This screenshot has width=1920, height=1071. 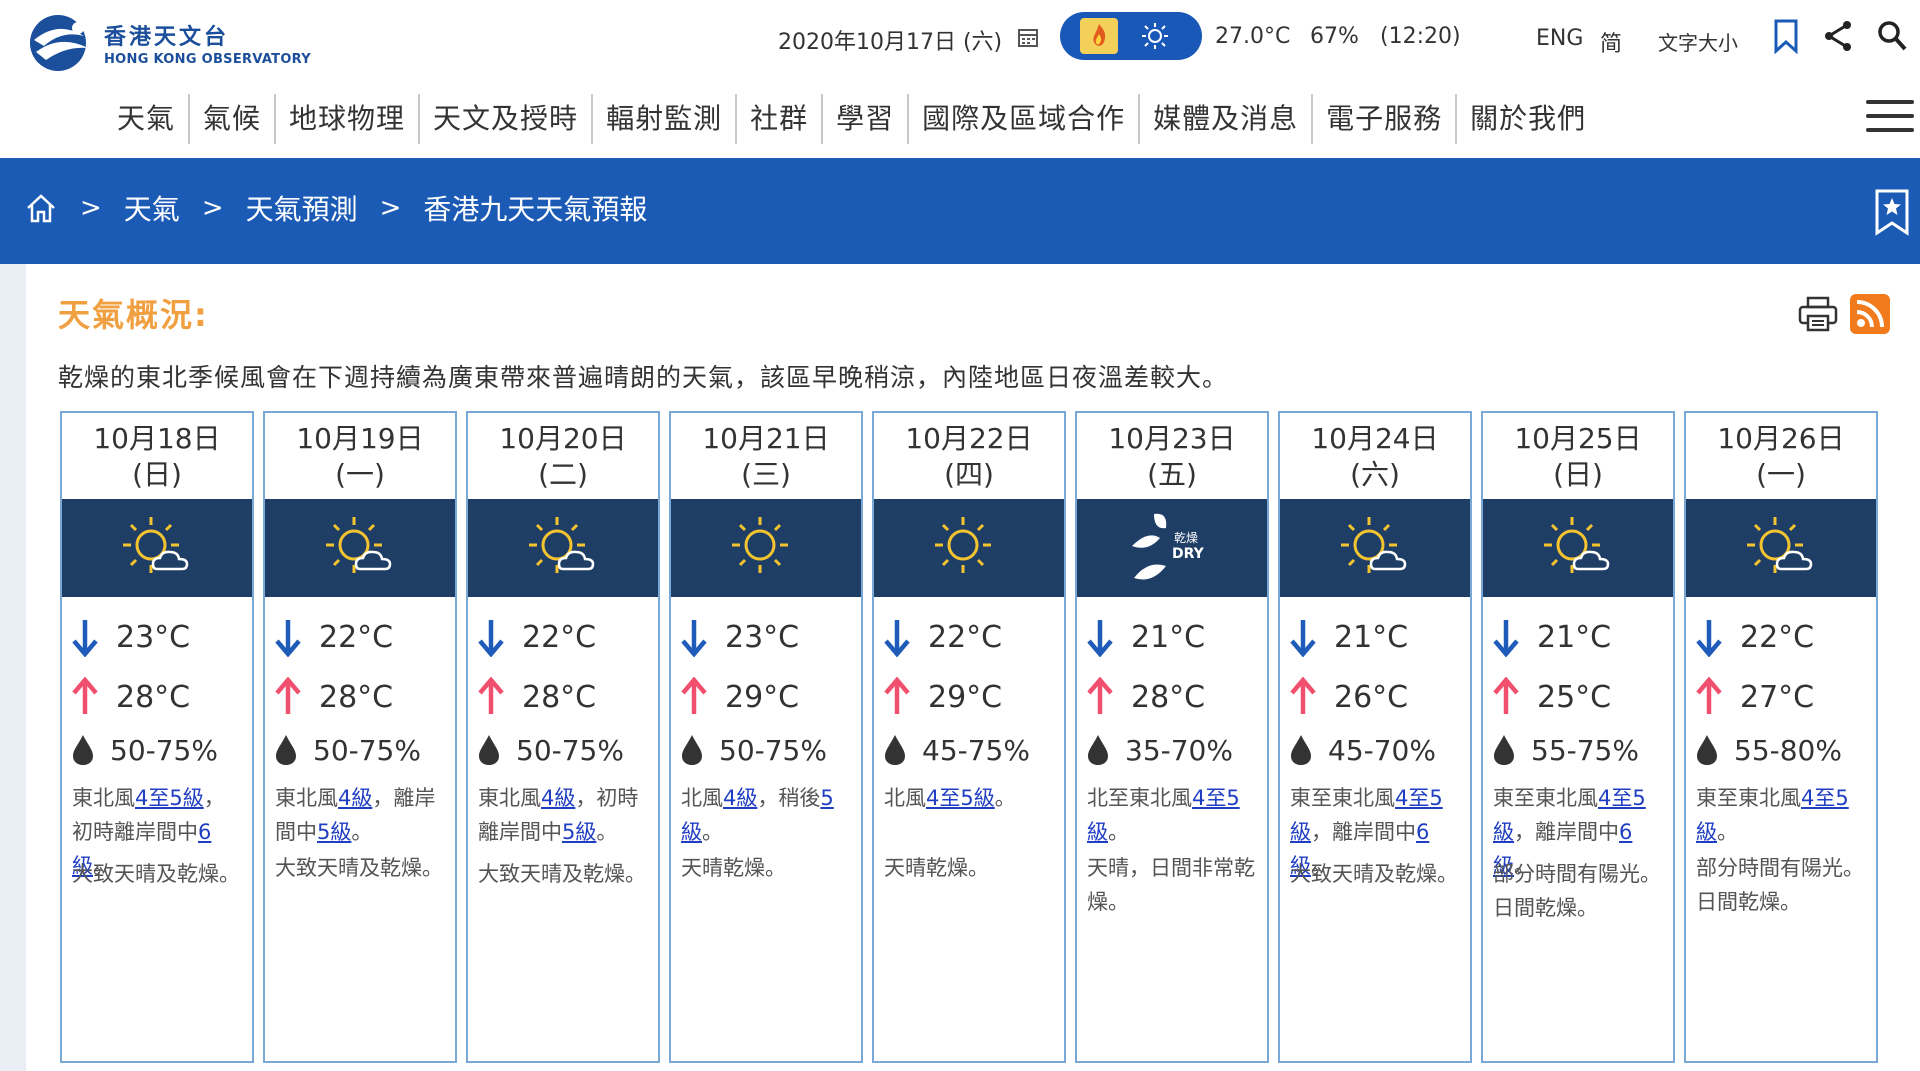 I want to click on lang-english-link: ENG, so click(x=1559, y=38).